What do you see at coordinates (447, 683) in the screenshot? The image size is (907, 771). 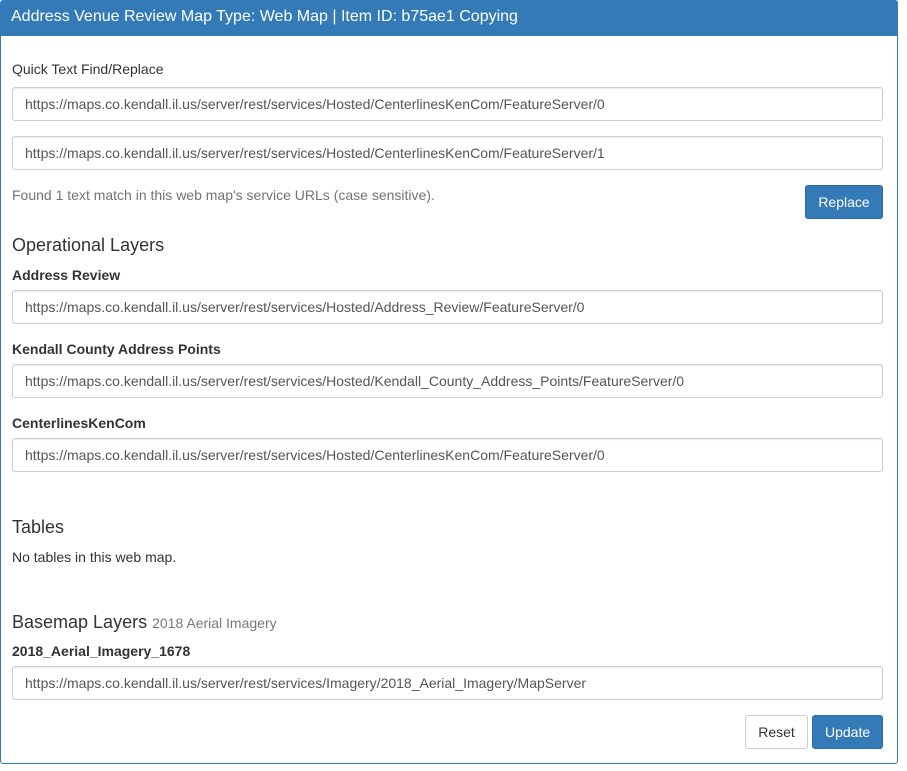 I see `layer-url-input-aerial-imagery` at bounding box center [447, 683].